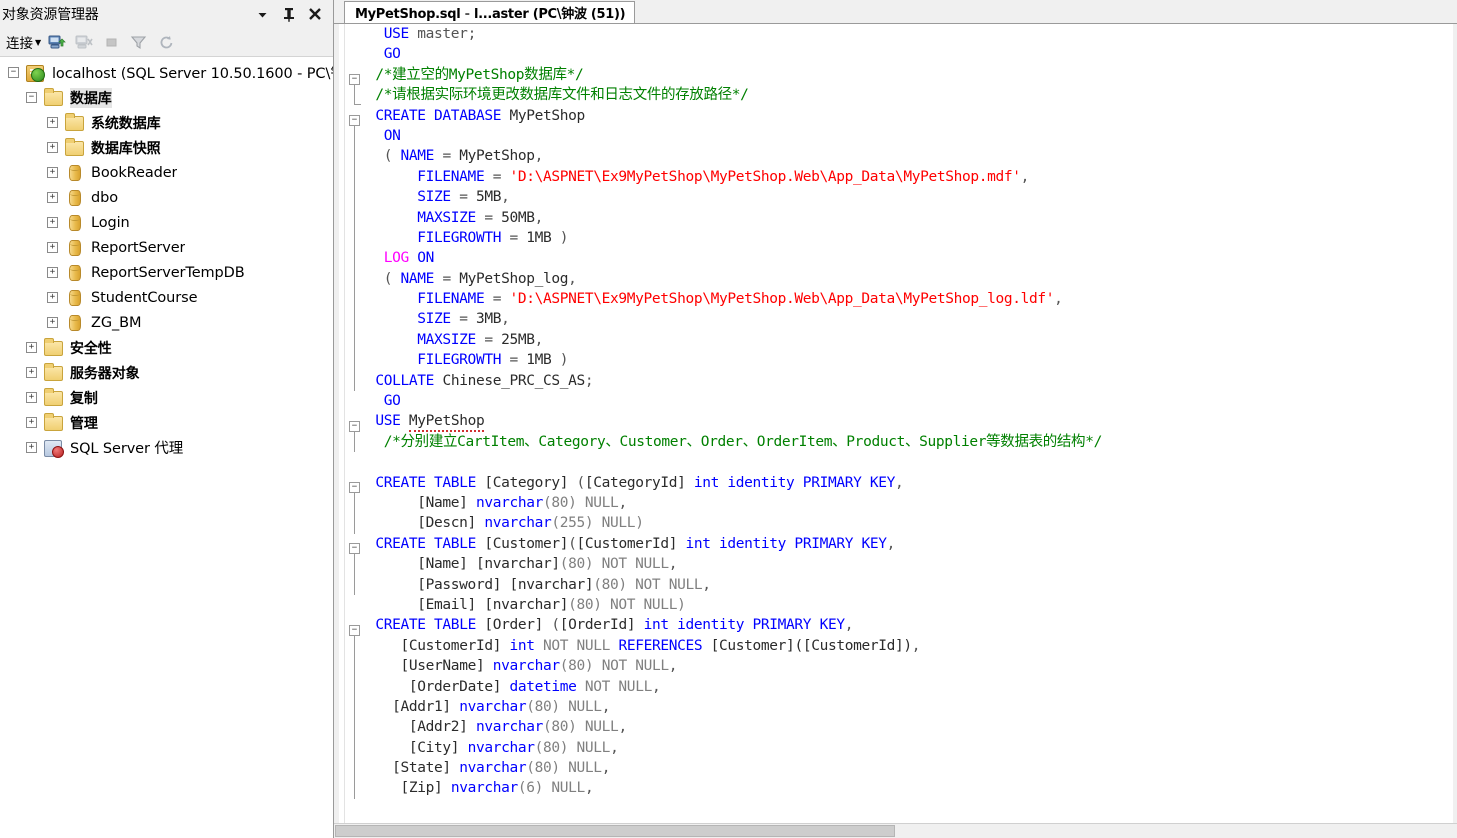  Describe the element at coordinates (166, 97) in the screenshot. I see `tree-node: − 数据库` at that location.